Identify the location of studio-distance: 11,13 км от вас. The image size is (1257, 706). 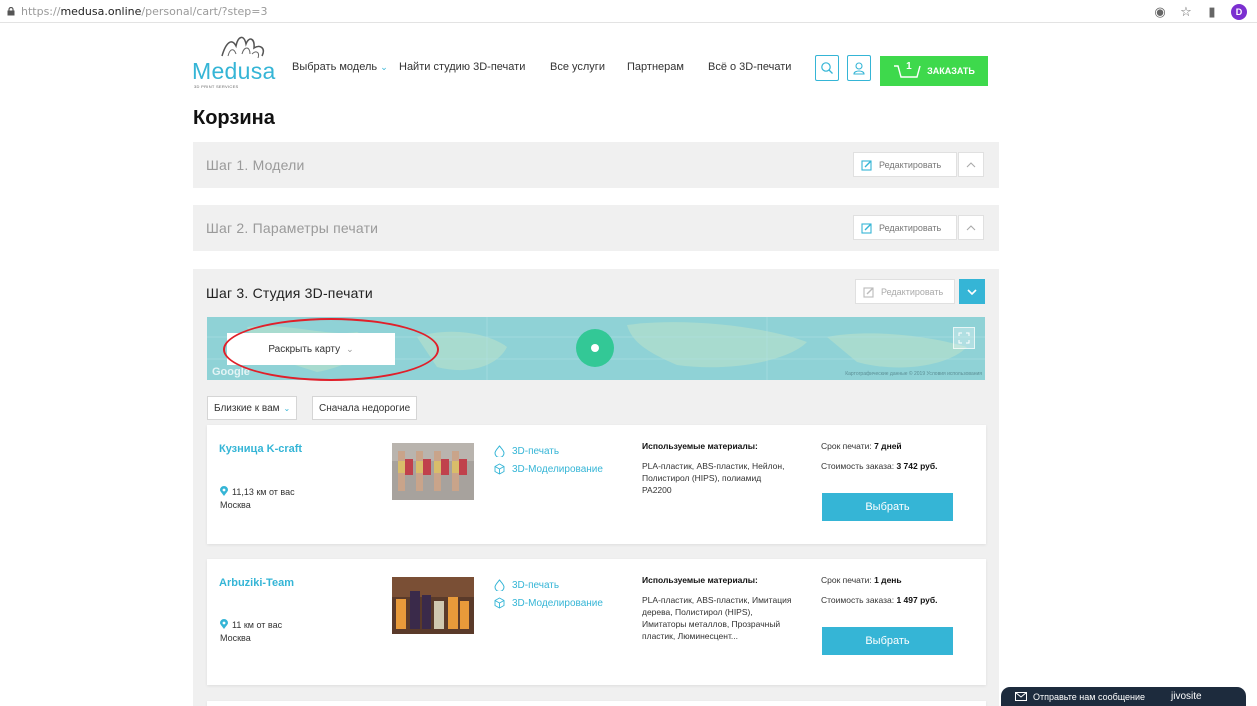
(257, 491).